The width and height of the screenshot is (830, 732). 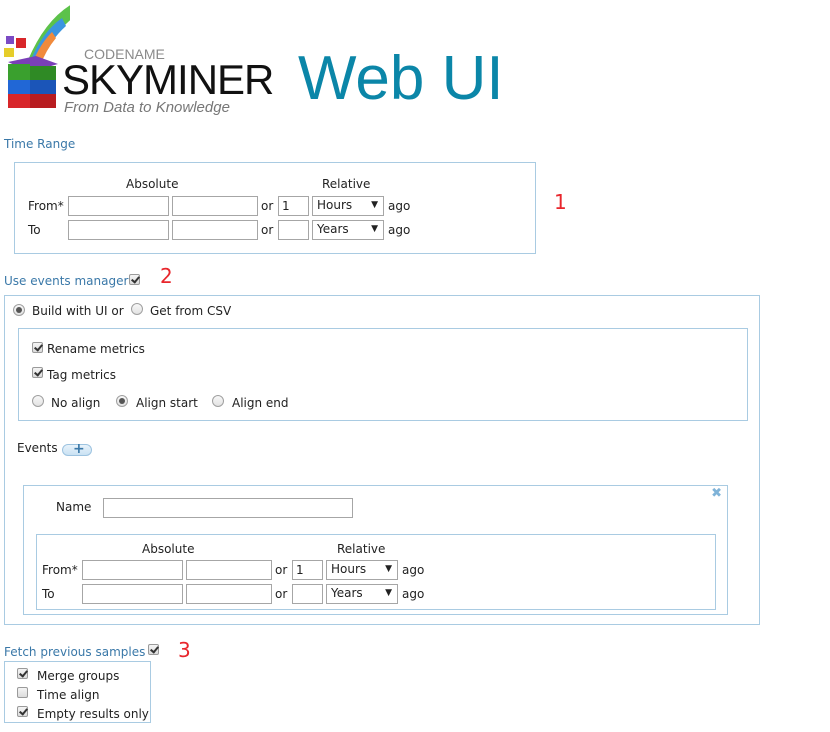 I want to click on event-from-date-input, so click(x=132, y=570).